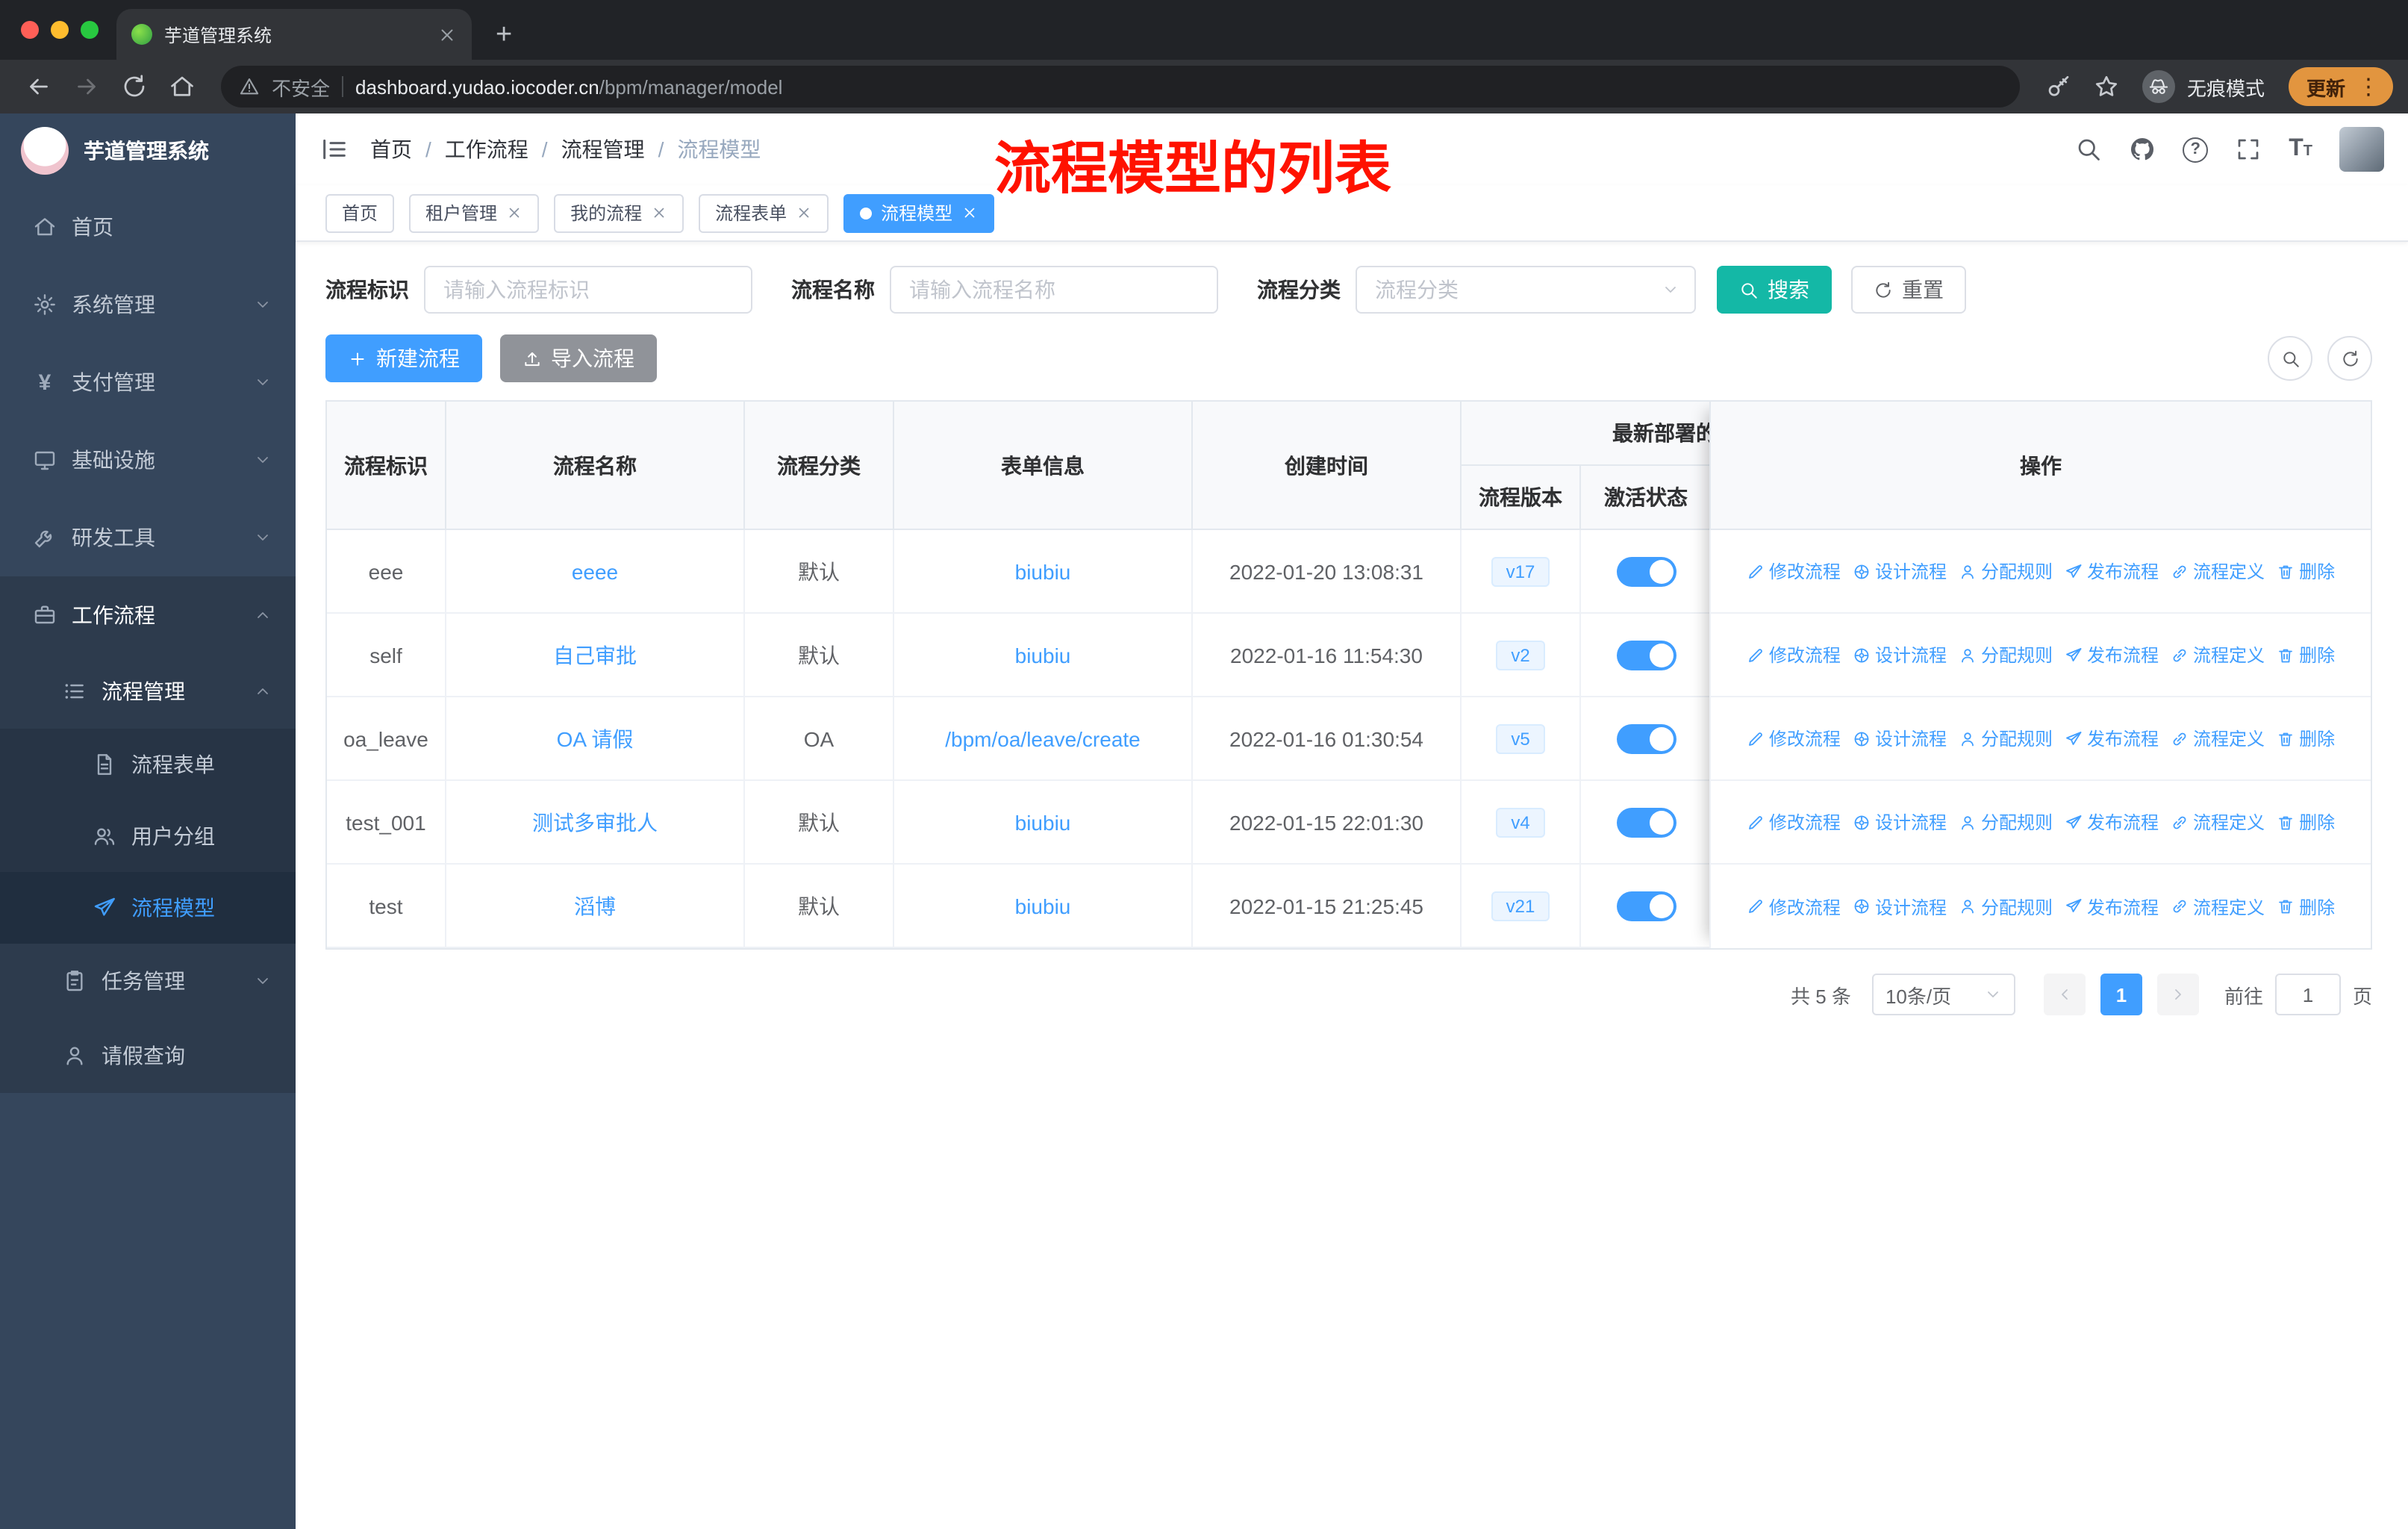  I want to click on next-page-button, so click(2177, 995).